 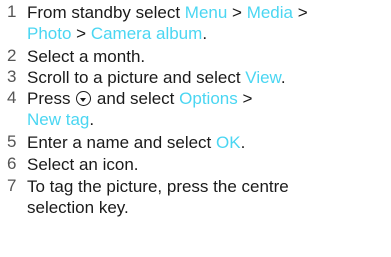 I want to click on step-text: Select an icon., so click(x=83, y=164).